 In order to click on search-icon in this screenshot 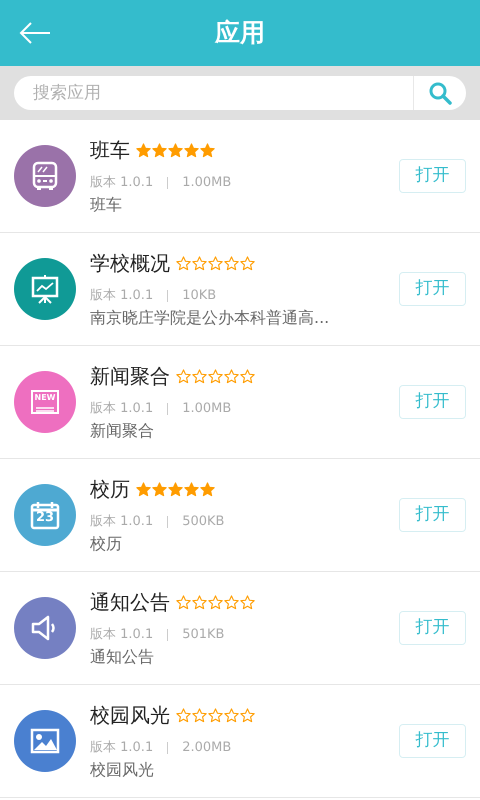, I will do `click(440, 93)`.